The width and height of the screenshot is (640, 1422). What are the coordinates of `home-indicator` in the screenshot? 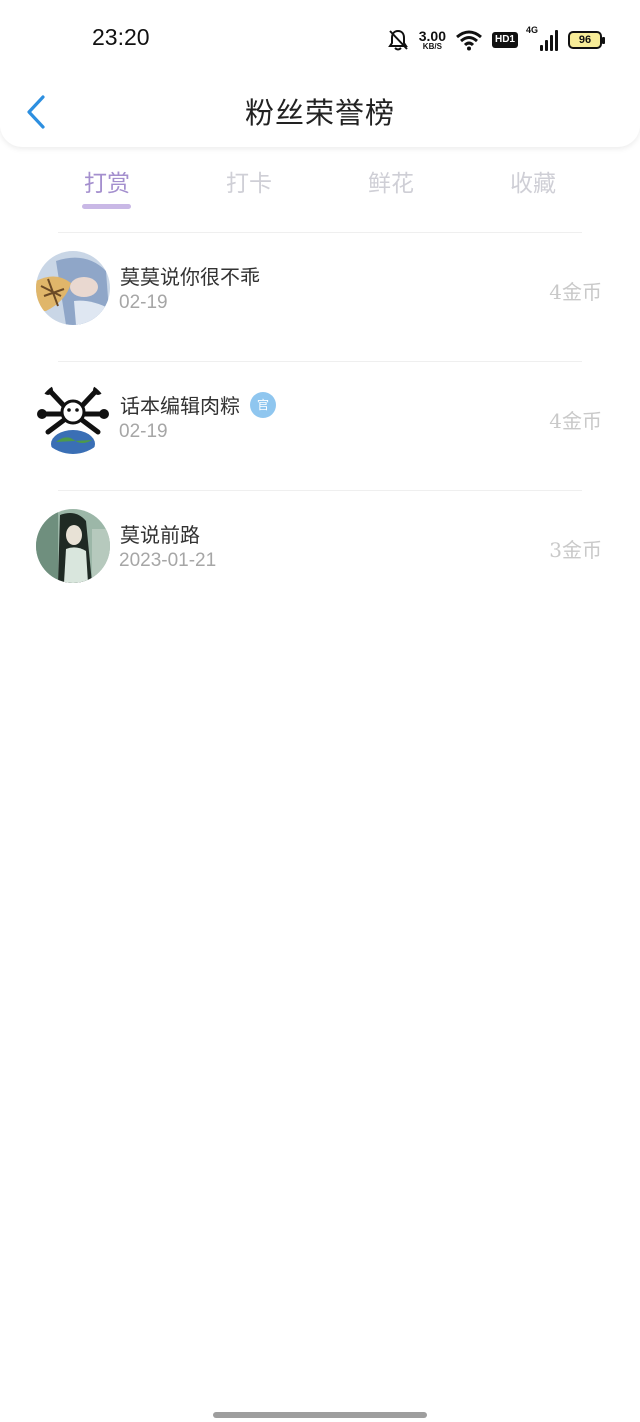 It's located at (320, 1415).